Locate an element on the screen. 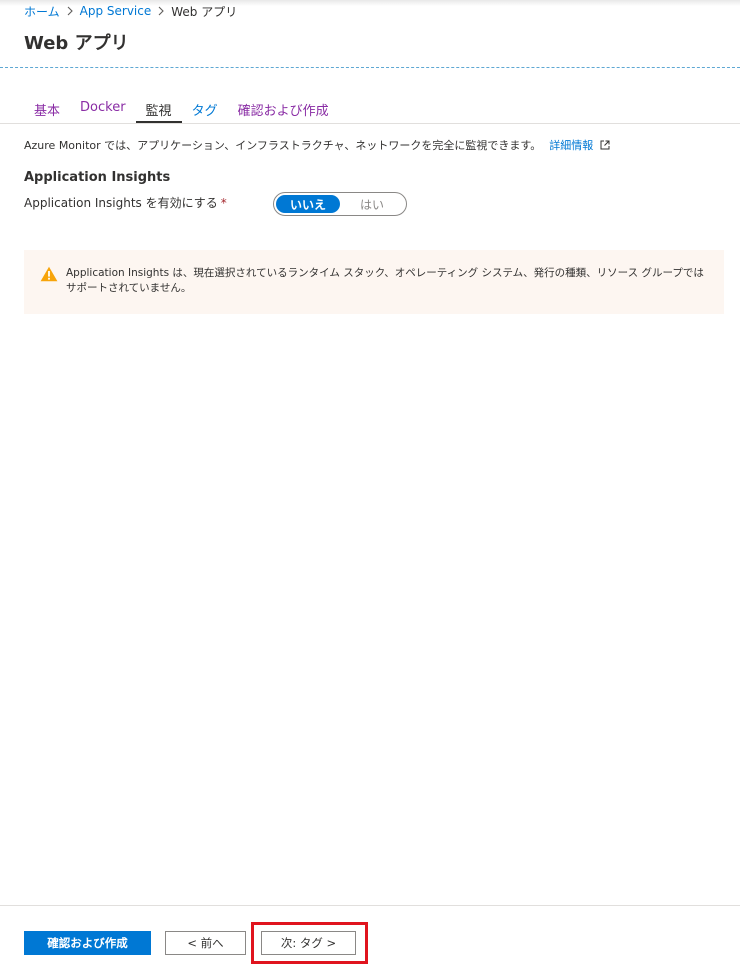 Image resolution: width=740 pixels, height=976 pixels. page-title: Web アプリ is located at coordinates (76, 43).